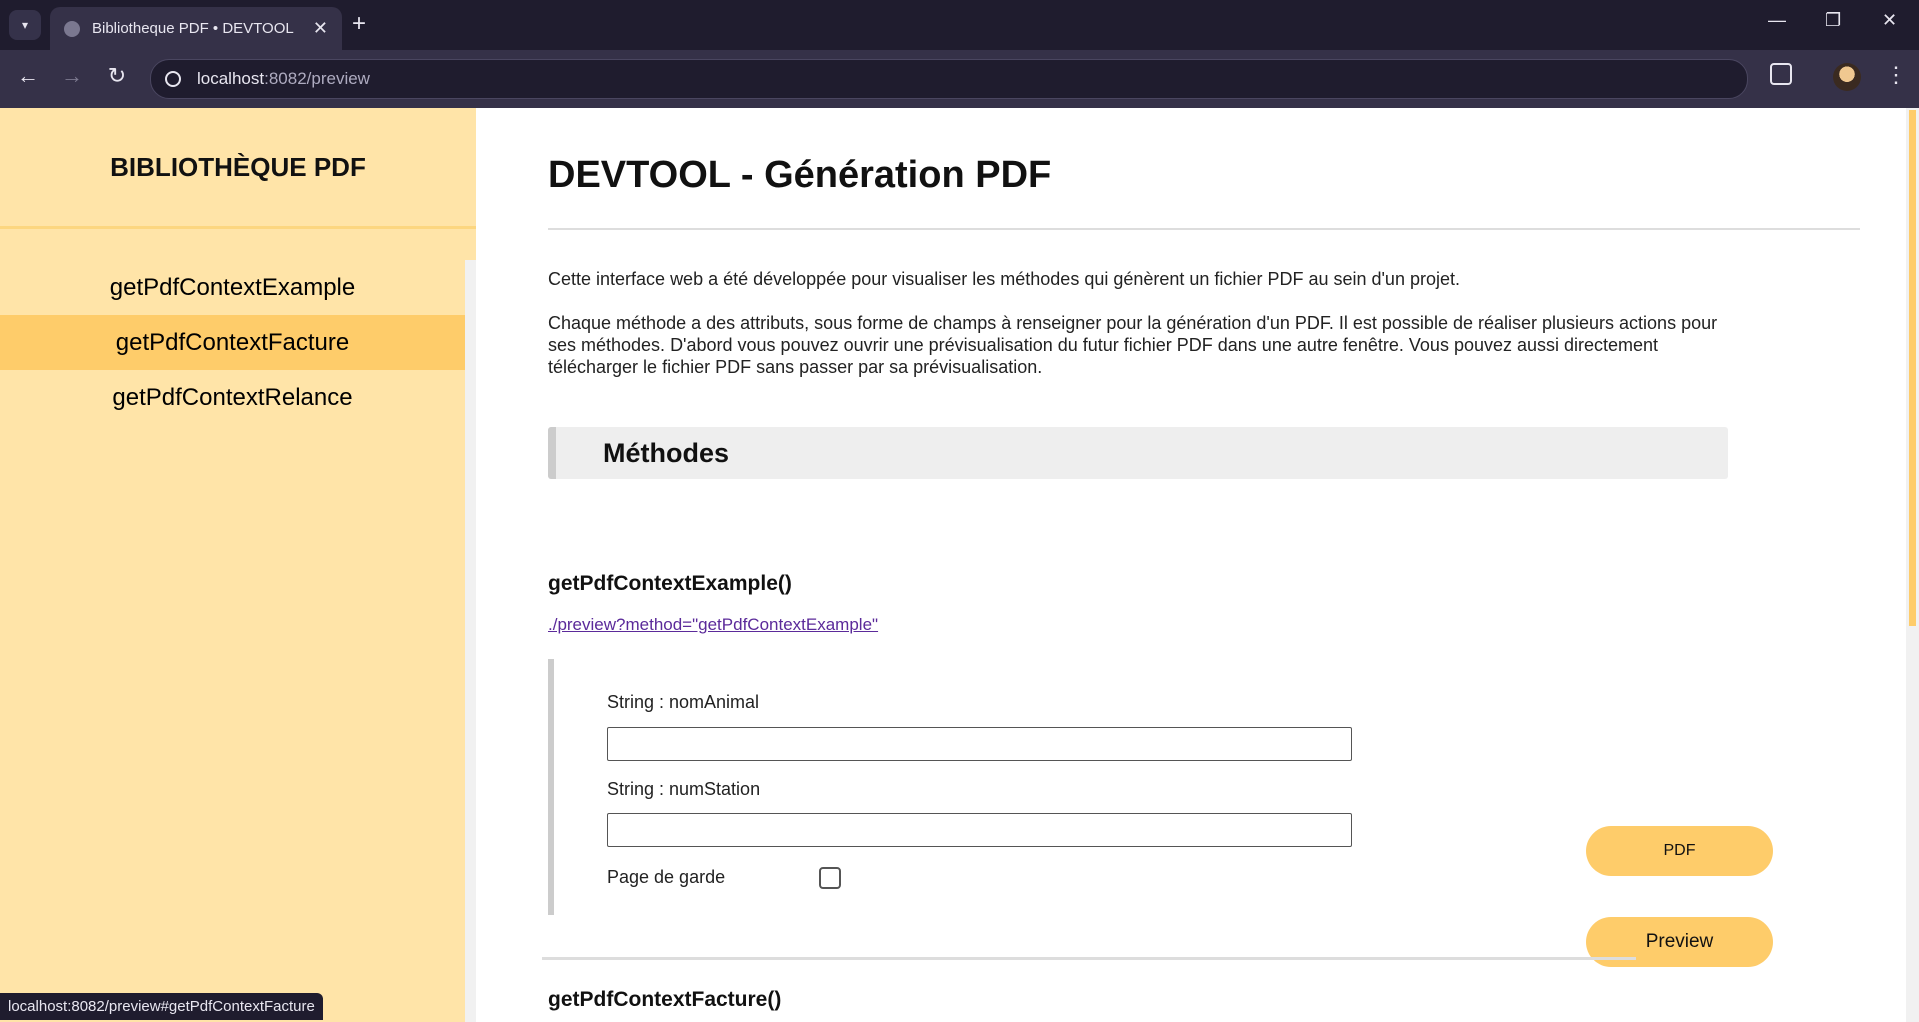  What do you see at coordinates (359, 24) in the screenshot?
I see `new-tab-button: +` at bounding box center [359, 24].